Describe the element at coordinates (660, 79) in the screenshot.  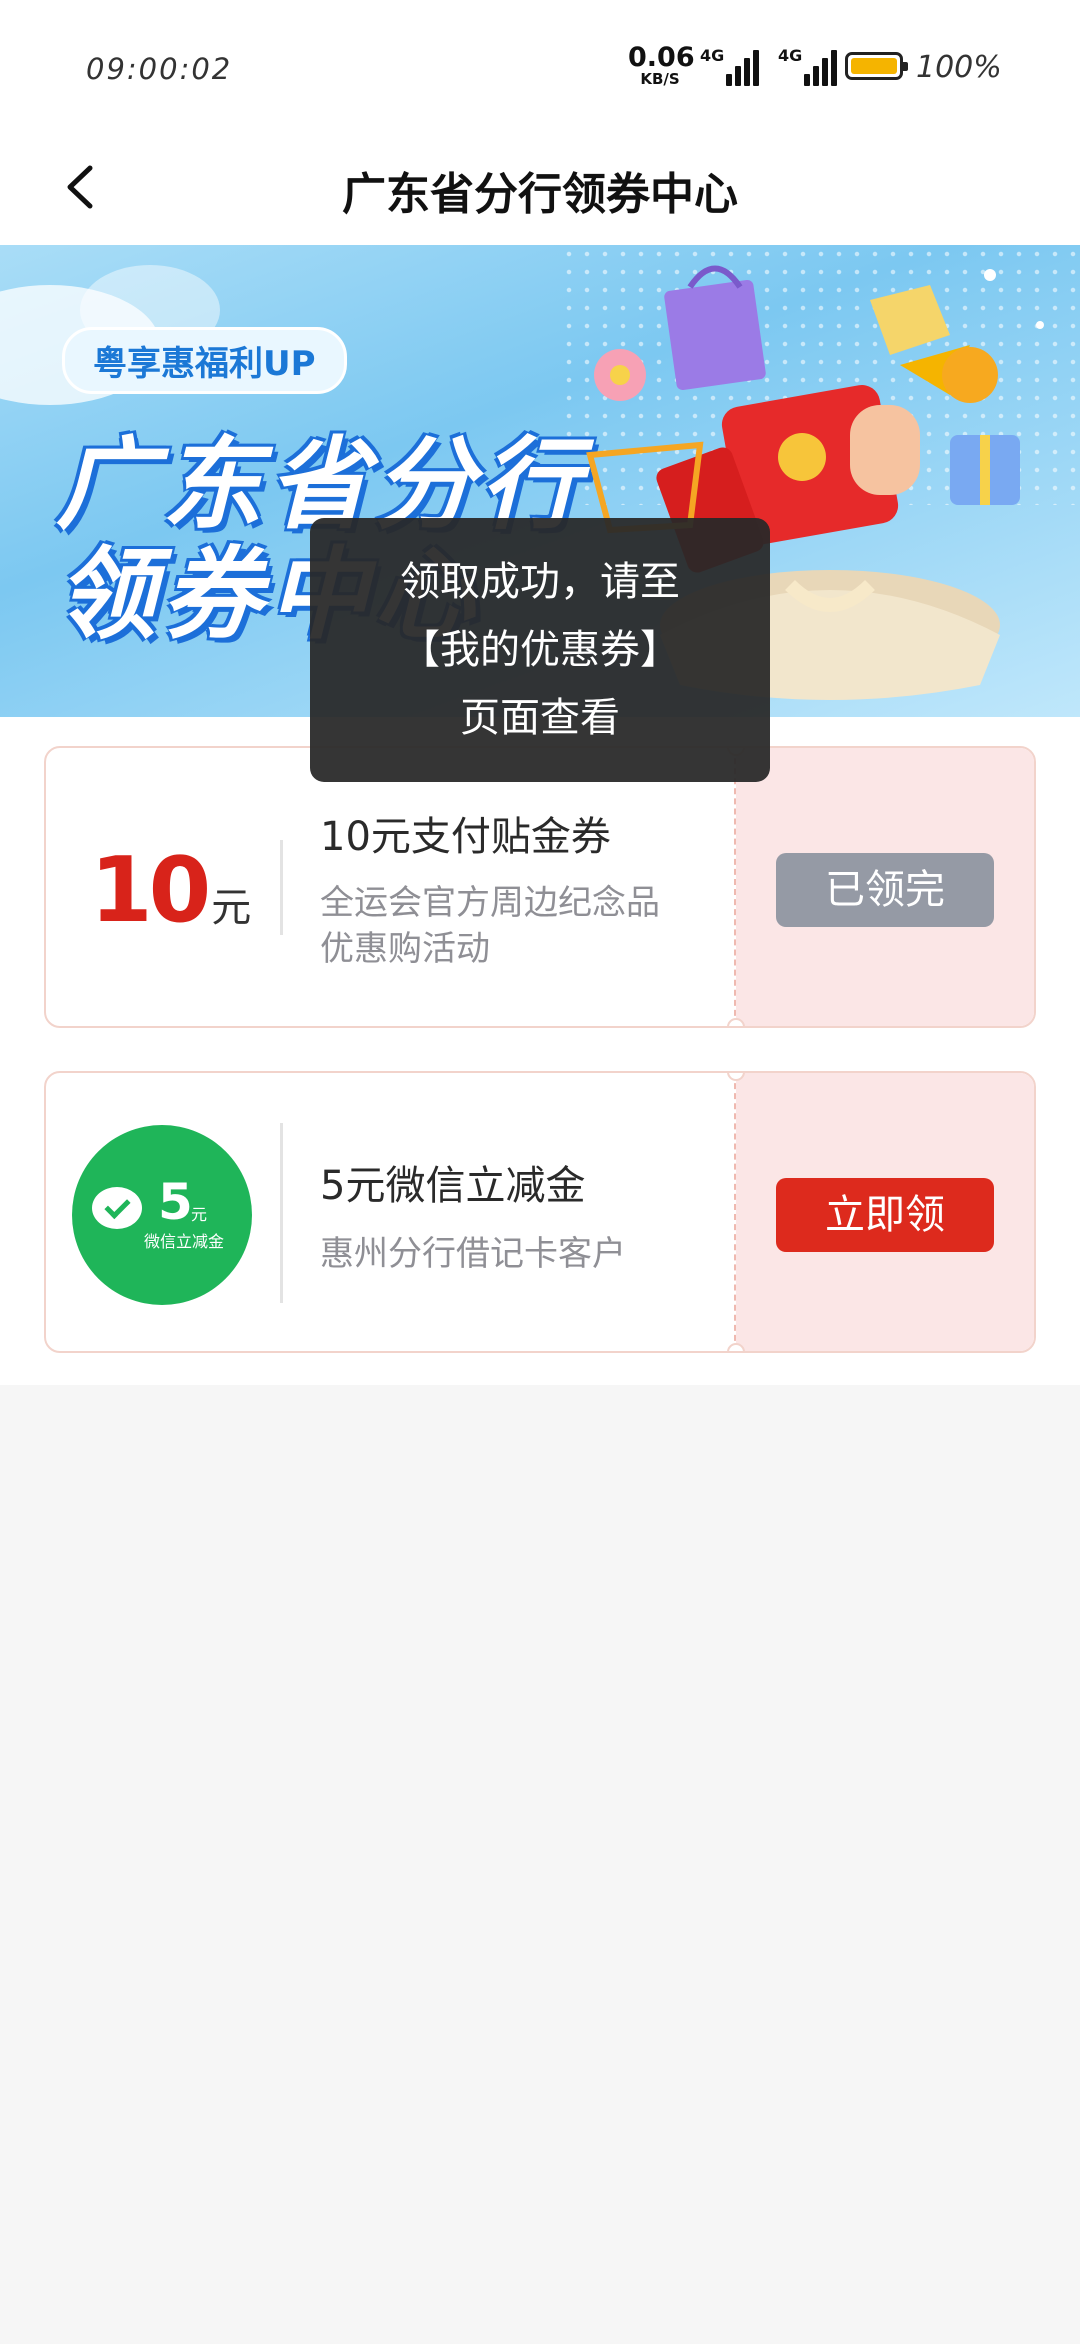
I see `network-speed-unit: KB/S` at that location.